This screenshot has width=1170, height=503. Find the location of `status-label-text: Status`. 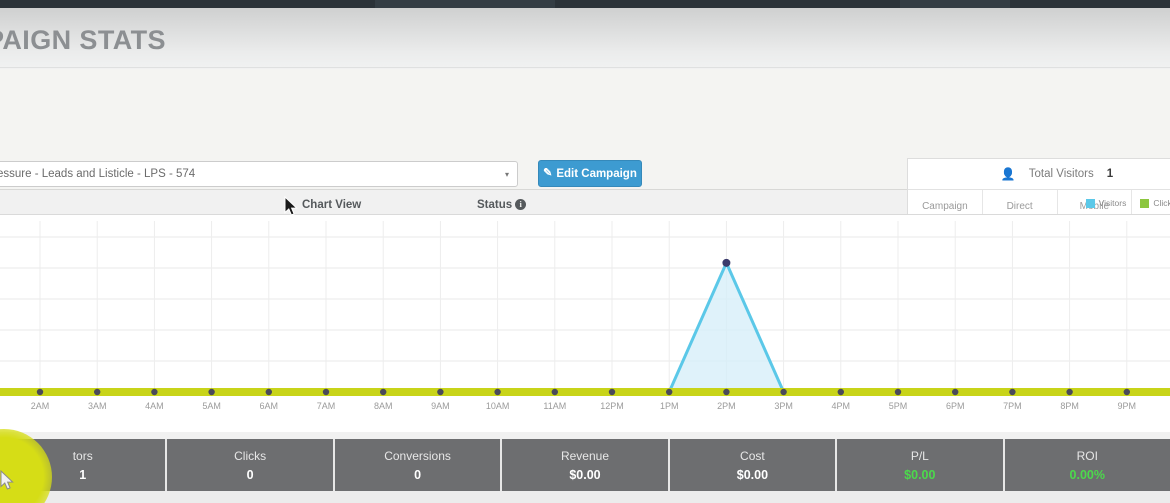

status-label-text: Status is located at coordinates (495, 205).